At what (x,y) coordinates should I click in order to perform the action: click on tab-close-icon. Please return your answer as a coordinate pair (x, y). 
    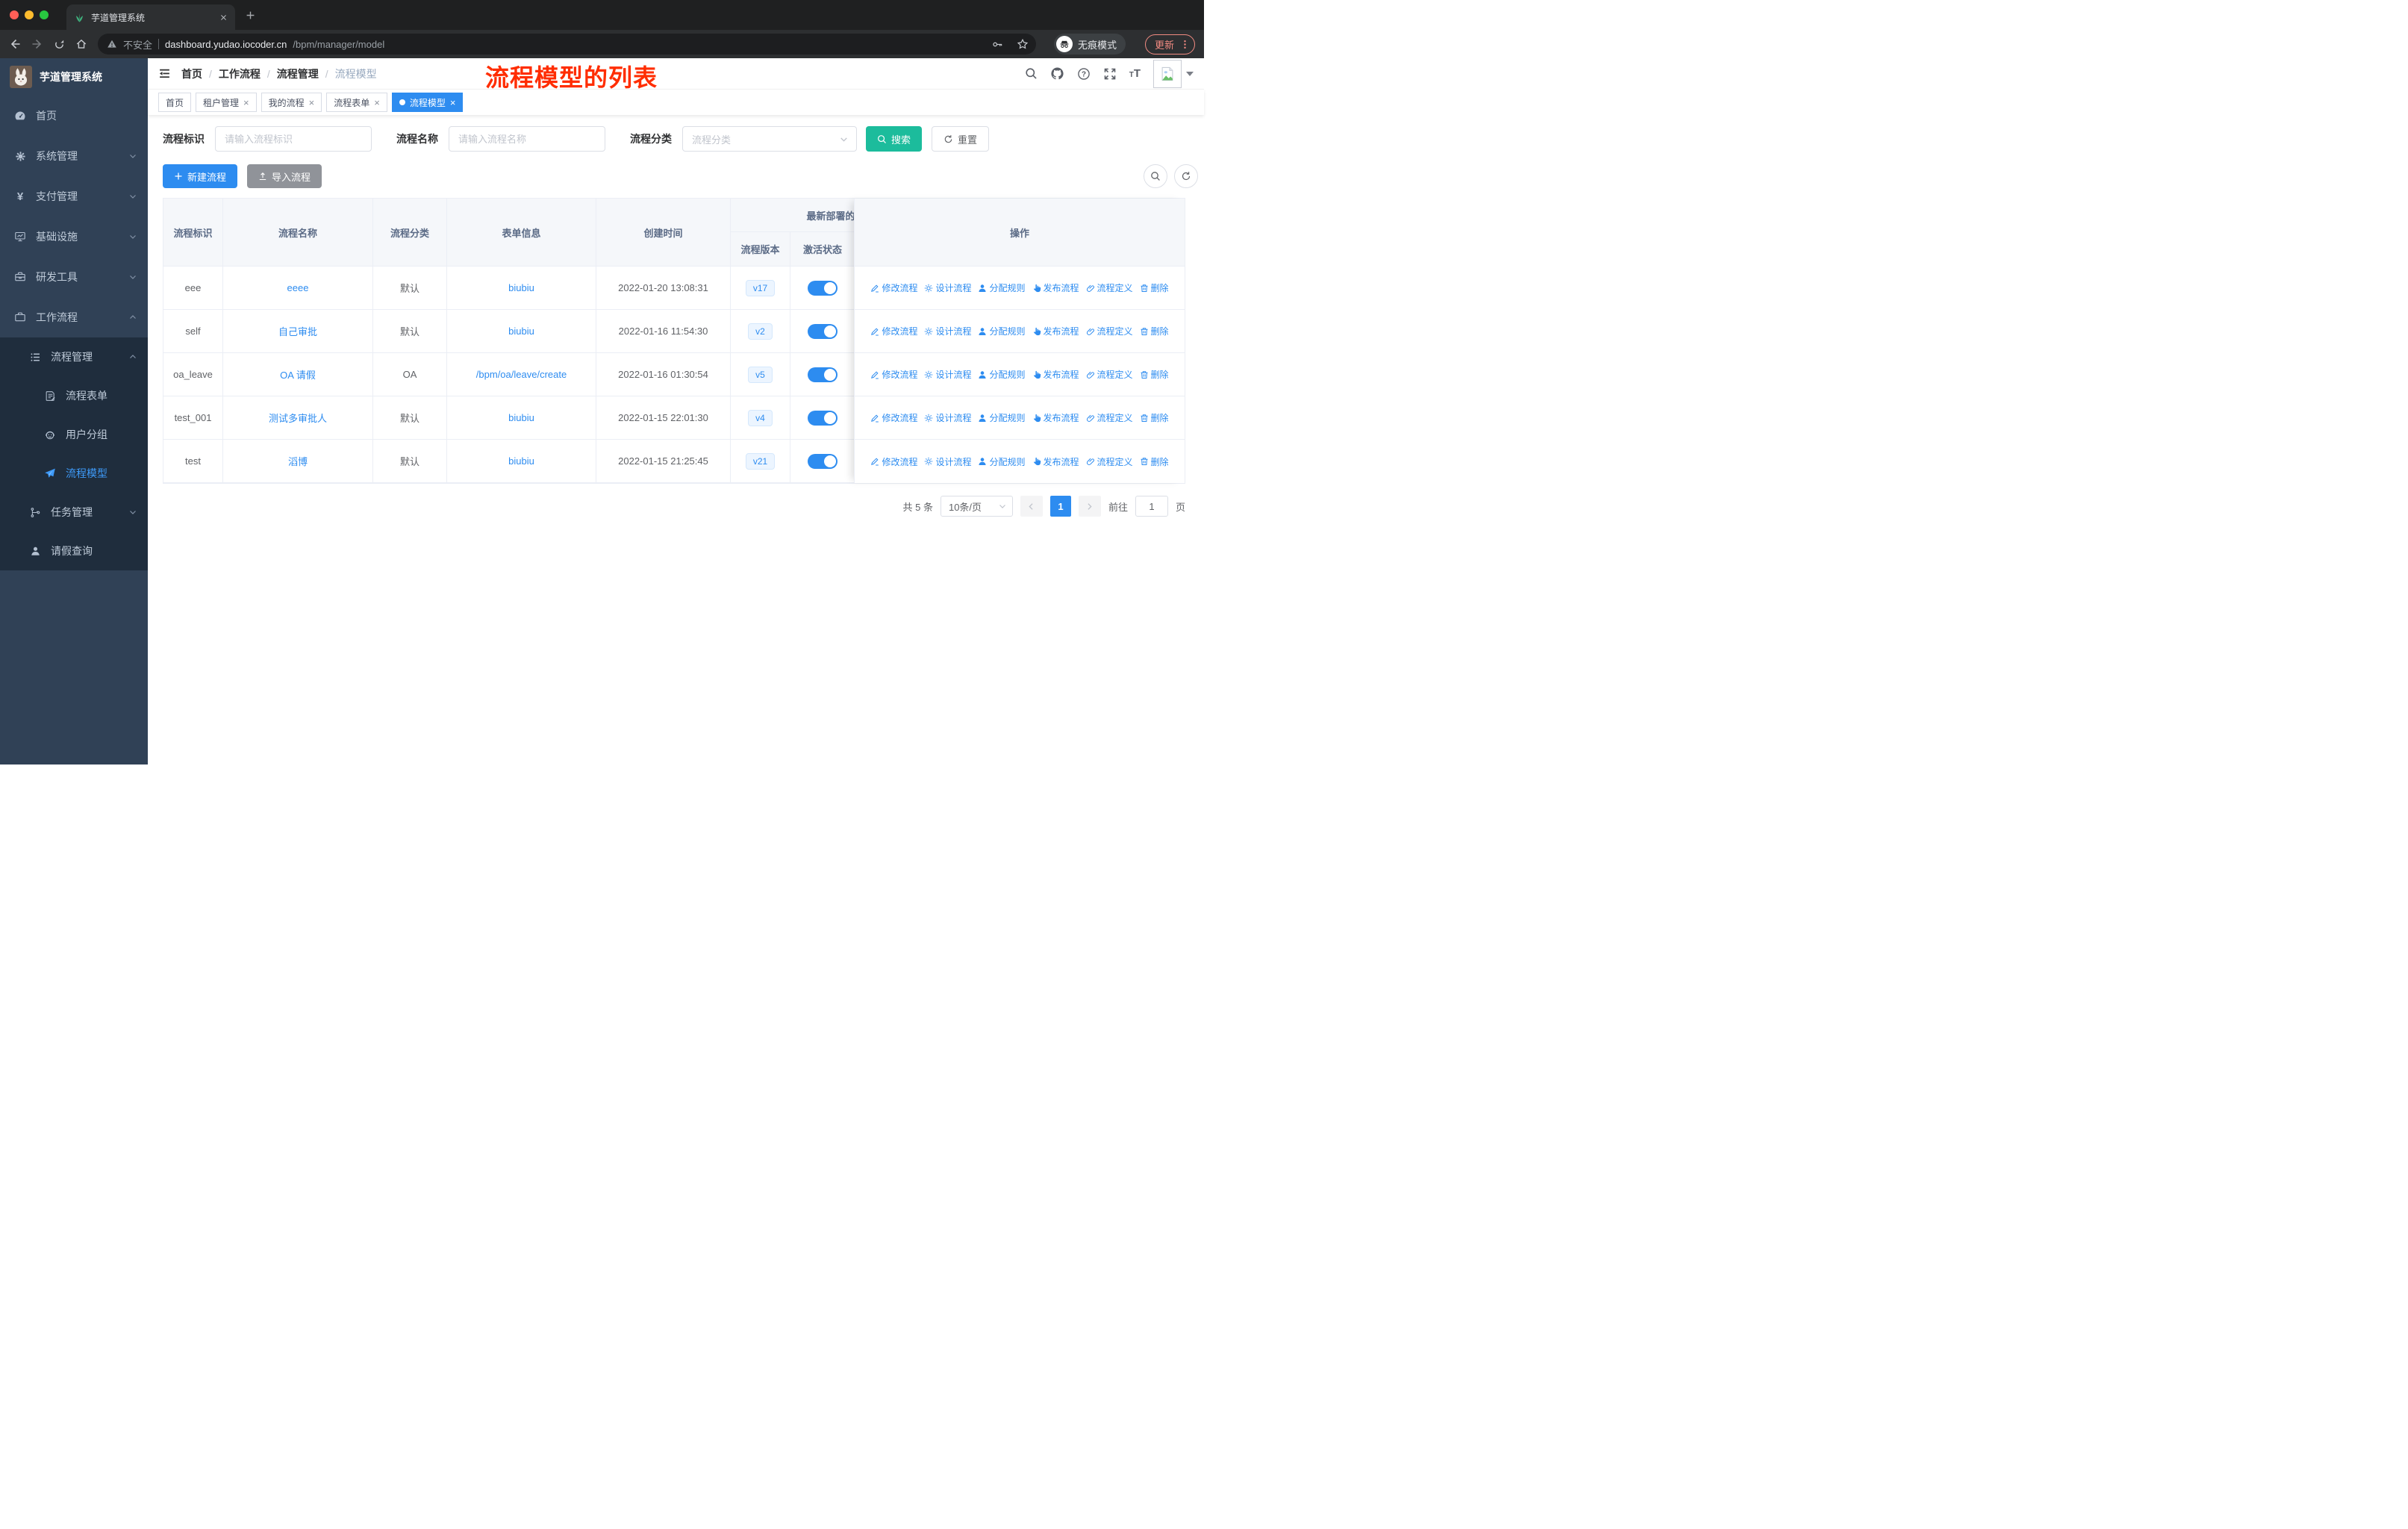
    Looking at the image, I should click on (223, 17).